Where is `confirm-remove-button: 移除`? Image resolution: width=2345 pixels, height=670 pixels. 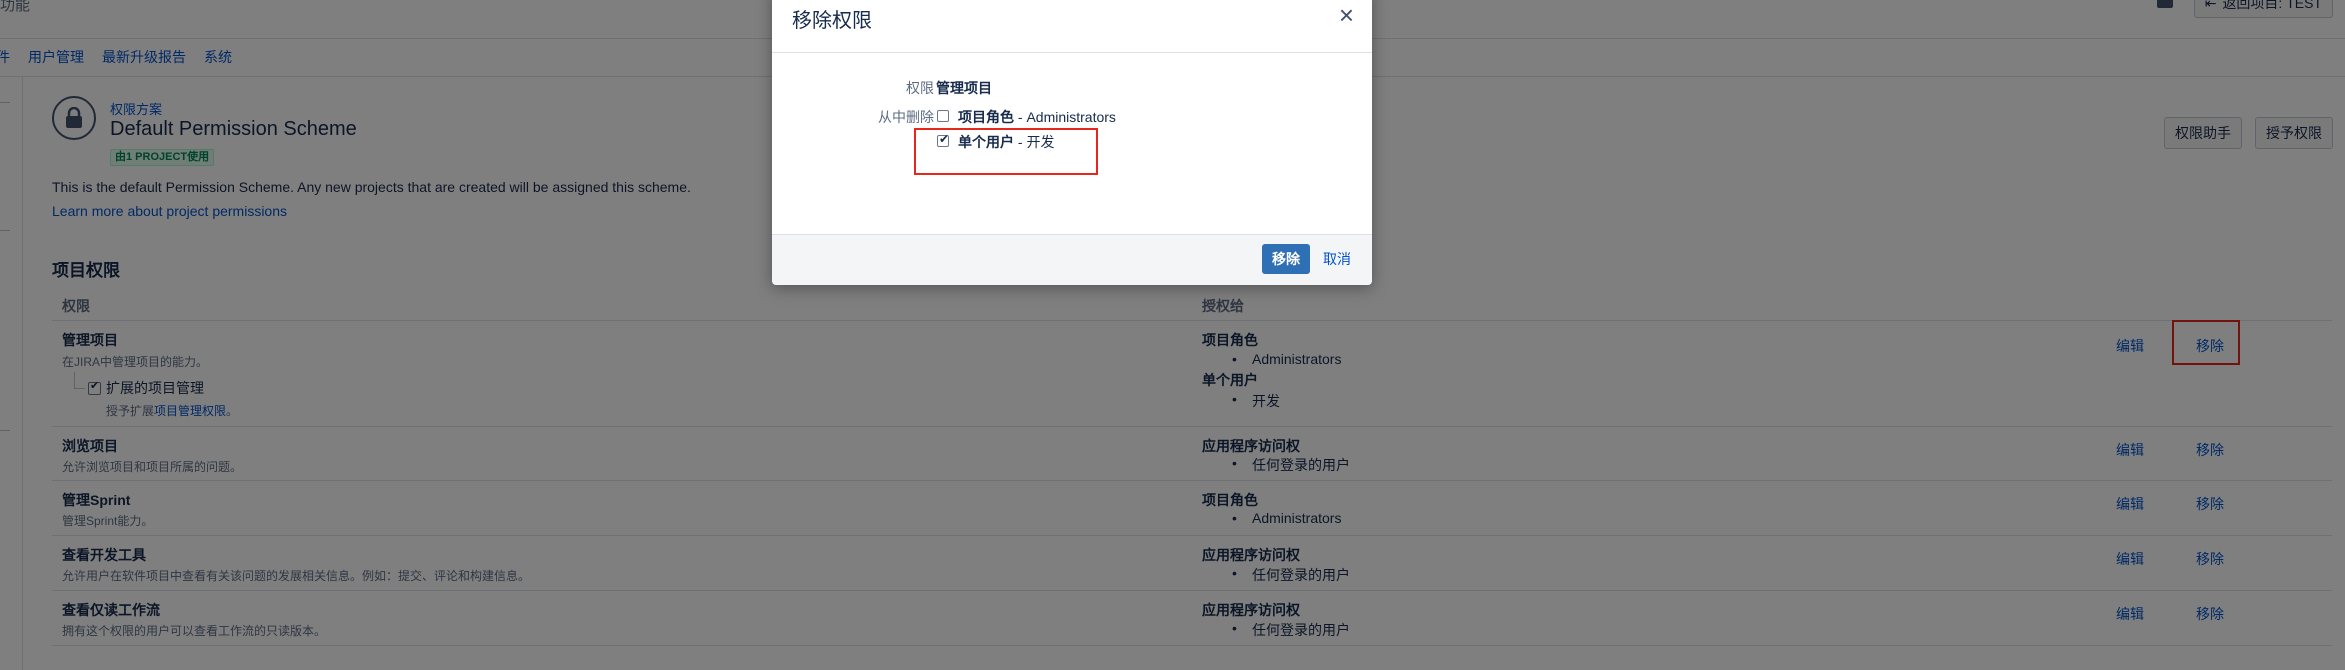
confirm-remove-button: 移除 is located at coordinates (1286, 259).